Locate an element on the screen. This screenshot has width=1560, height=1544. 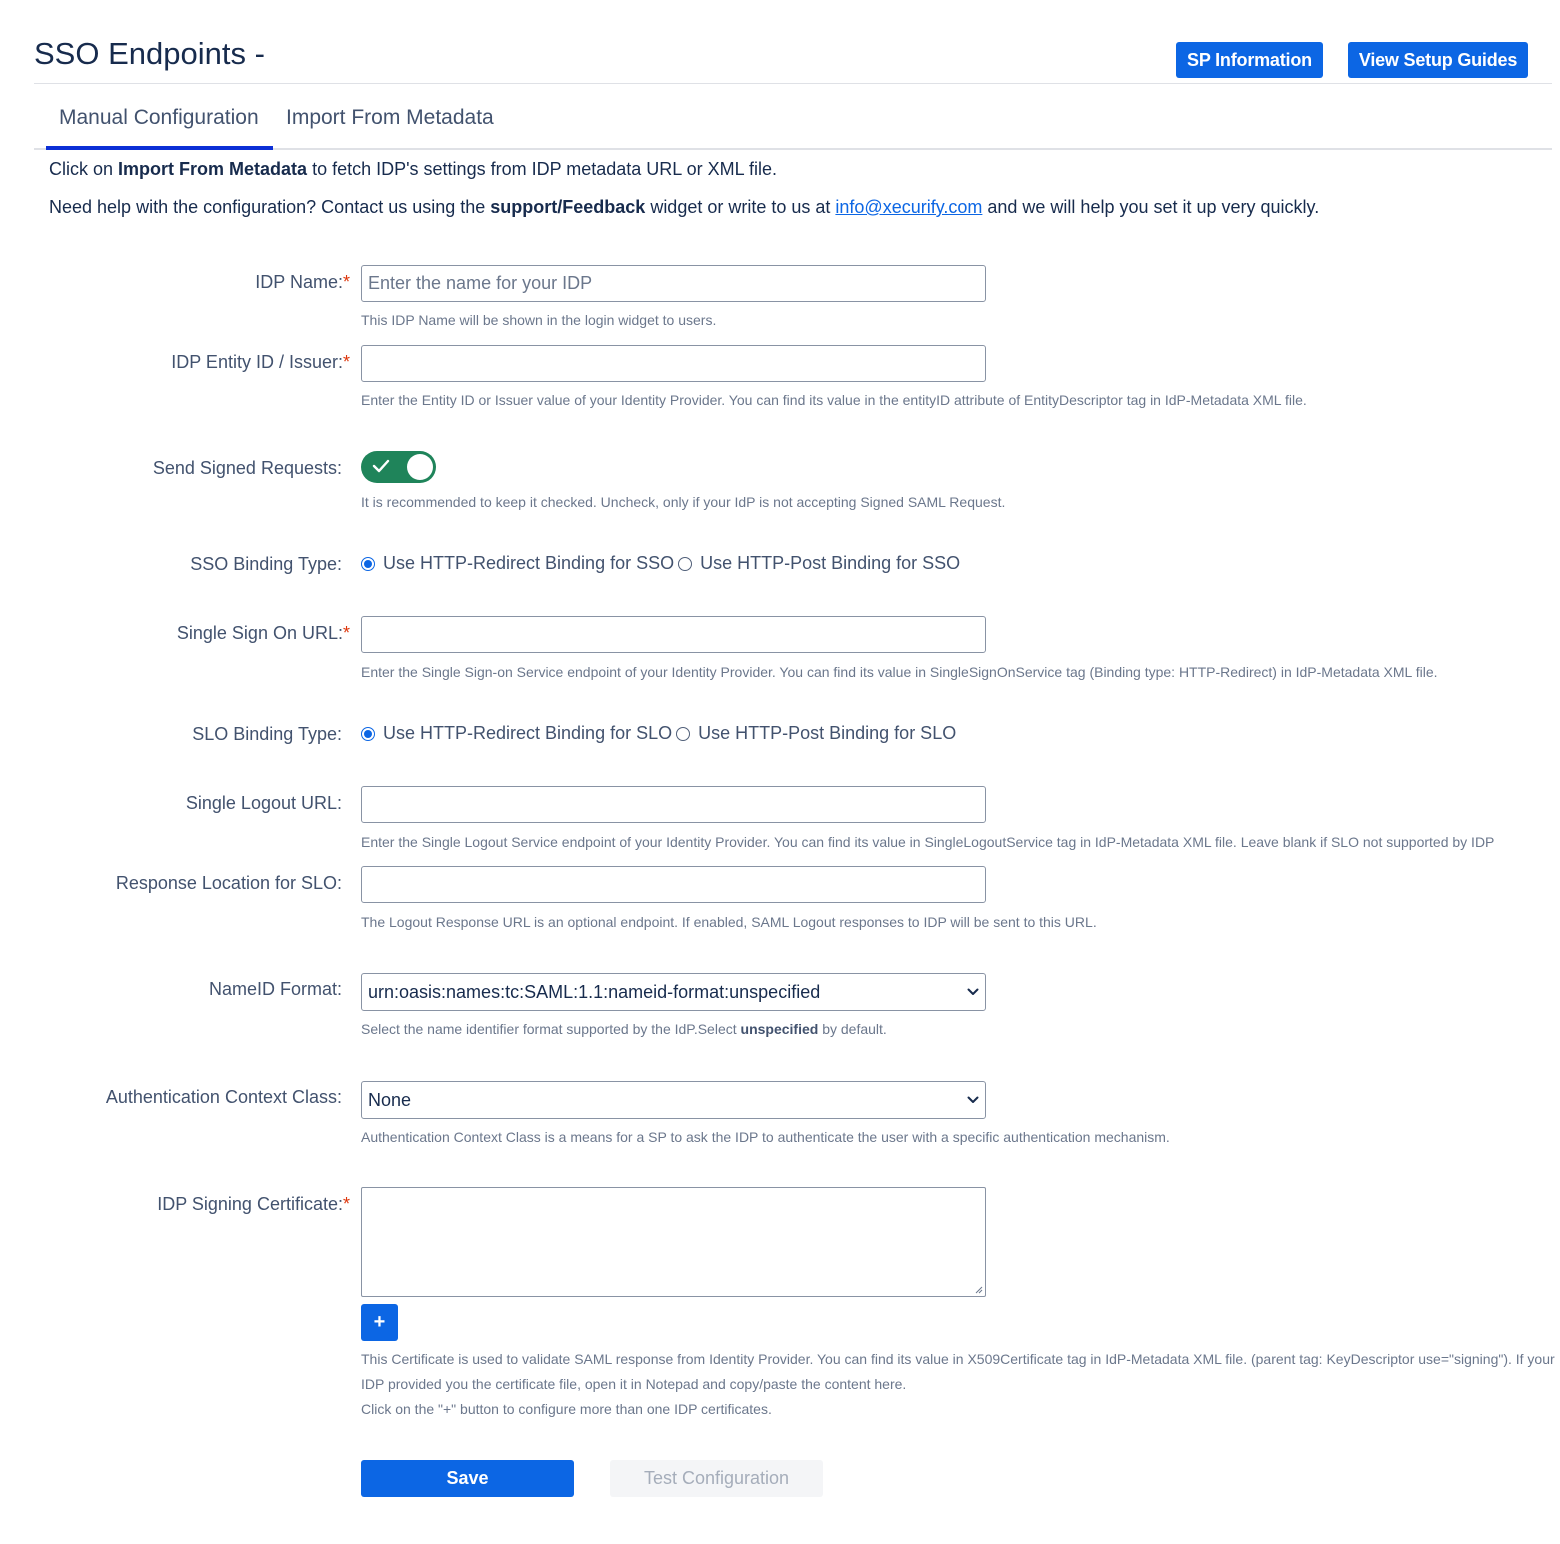
certificate-textarea is located at coordinates (673, 1242).